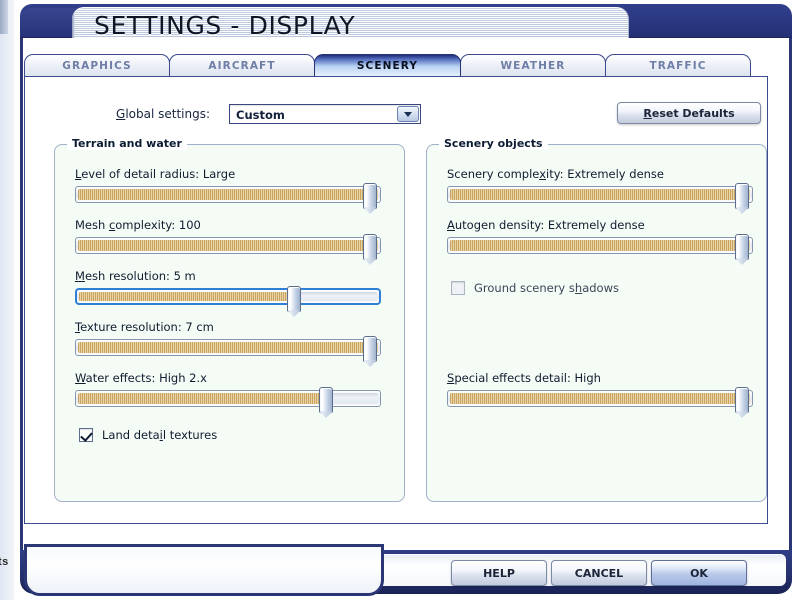 The height and width of the screenshot is (600, 799). I want to click on background-window-titlebar-strip, so click(4, 17).